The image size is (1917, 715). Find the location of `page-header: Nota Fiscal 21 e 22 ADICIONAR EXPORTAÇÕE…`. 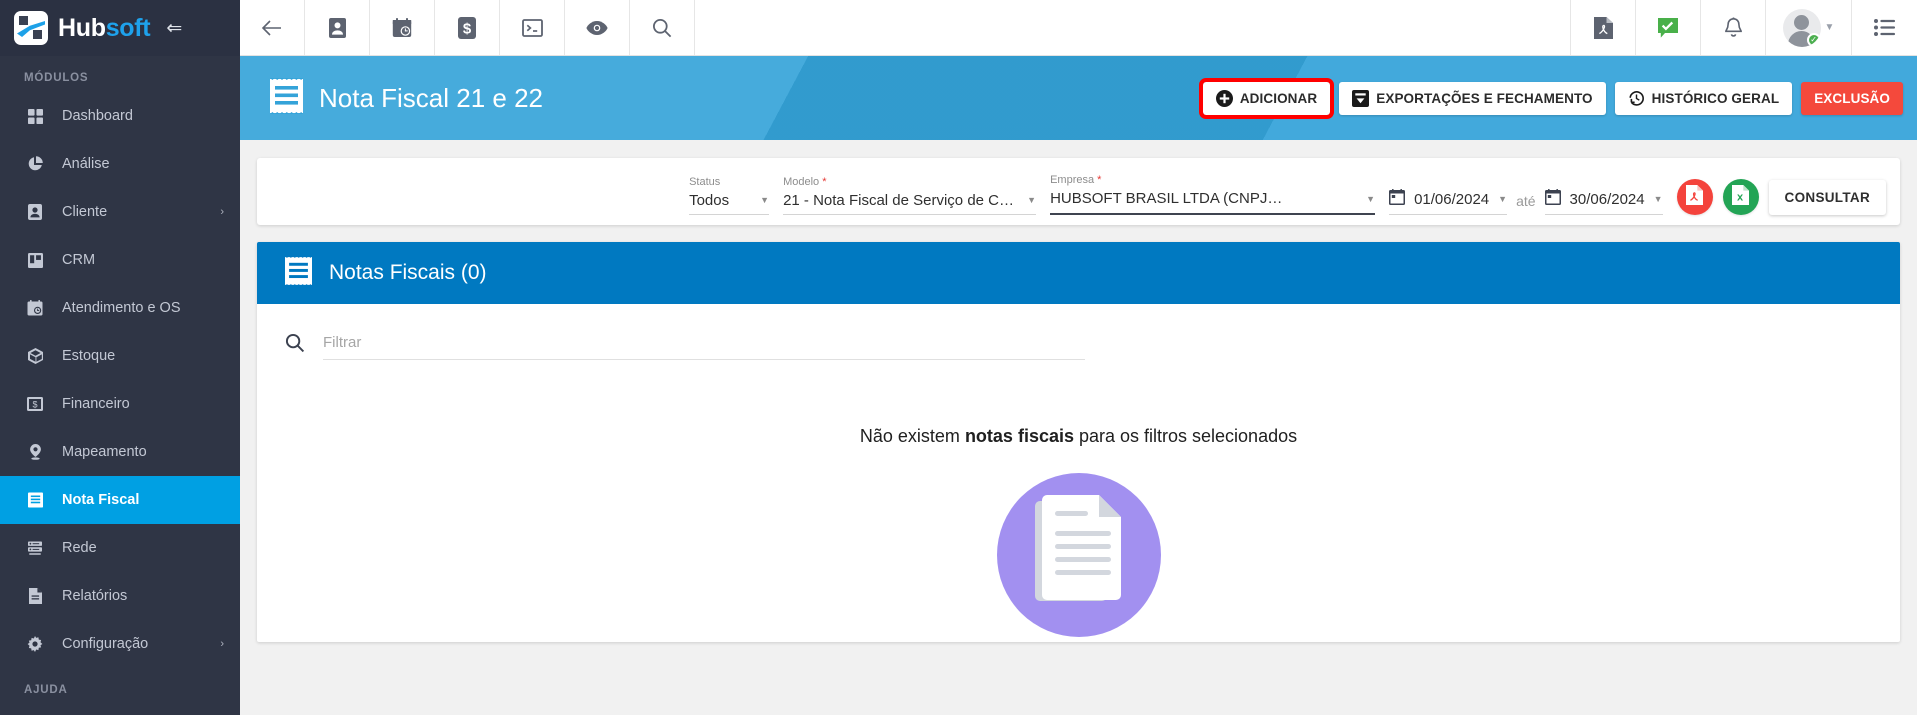

page-header: Nota Fiscal 21 e 22 ADICIONAR EXPORTAÇÕE… is located at coordinates (1078, 98).